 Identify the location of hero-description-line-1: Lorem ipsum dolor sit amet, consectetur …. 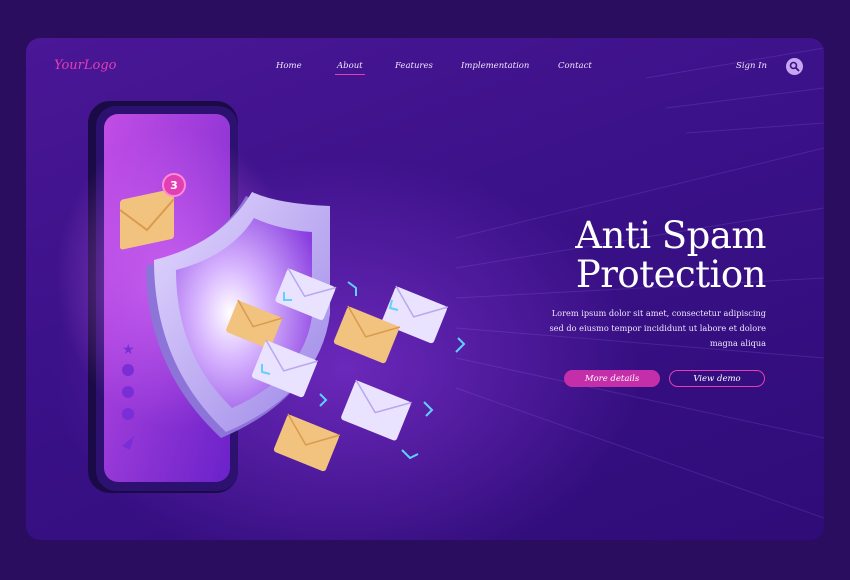
(658, 313).